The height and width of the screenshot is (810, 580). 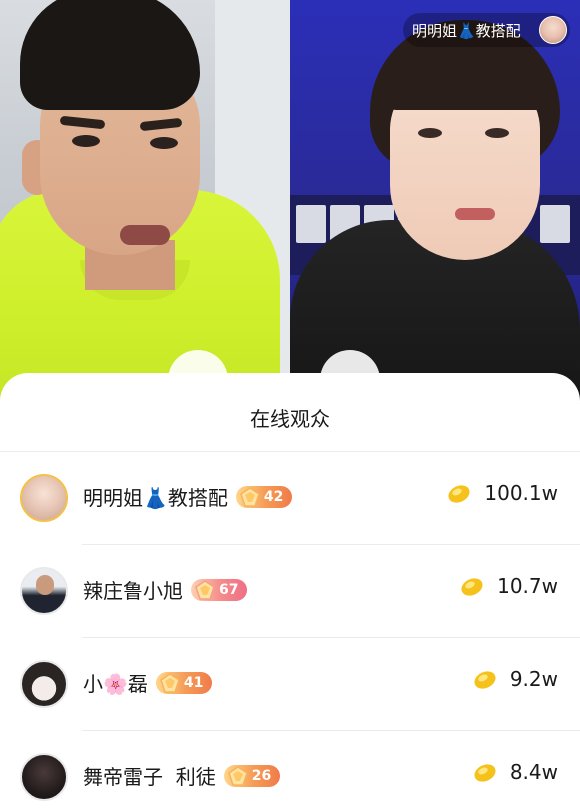 I want to click on contribution-value: 9.2w, so click(x=533, y=679).